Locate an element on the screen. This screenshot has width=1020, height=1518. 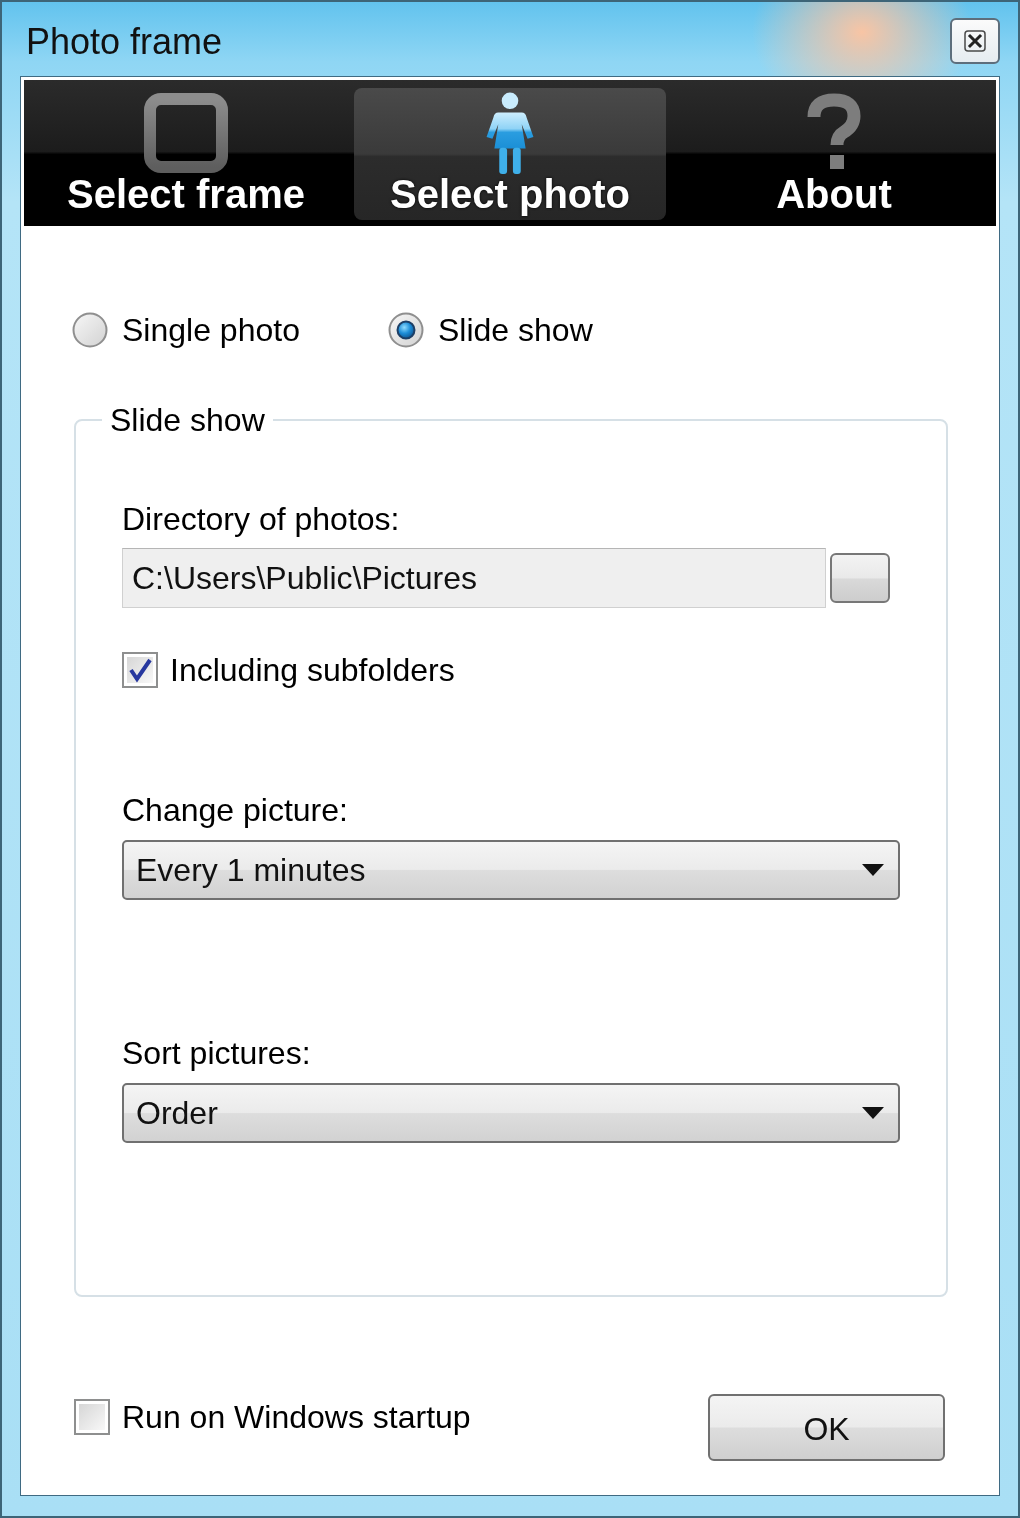
close-button is located at coordinates (975, 41).